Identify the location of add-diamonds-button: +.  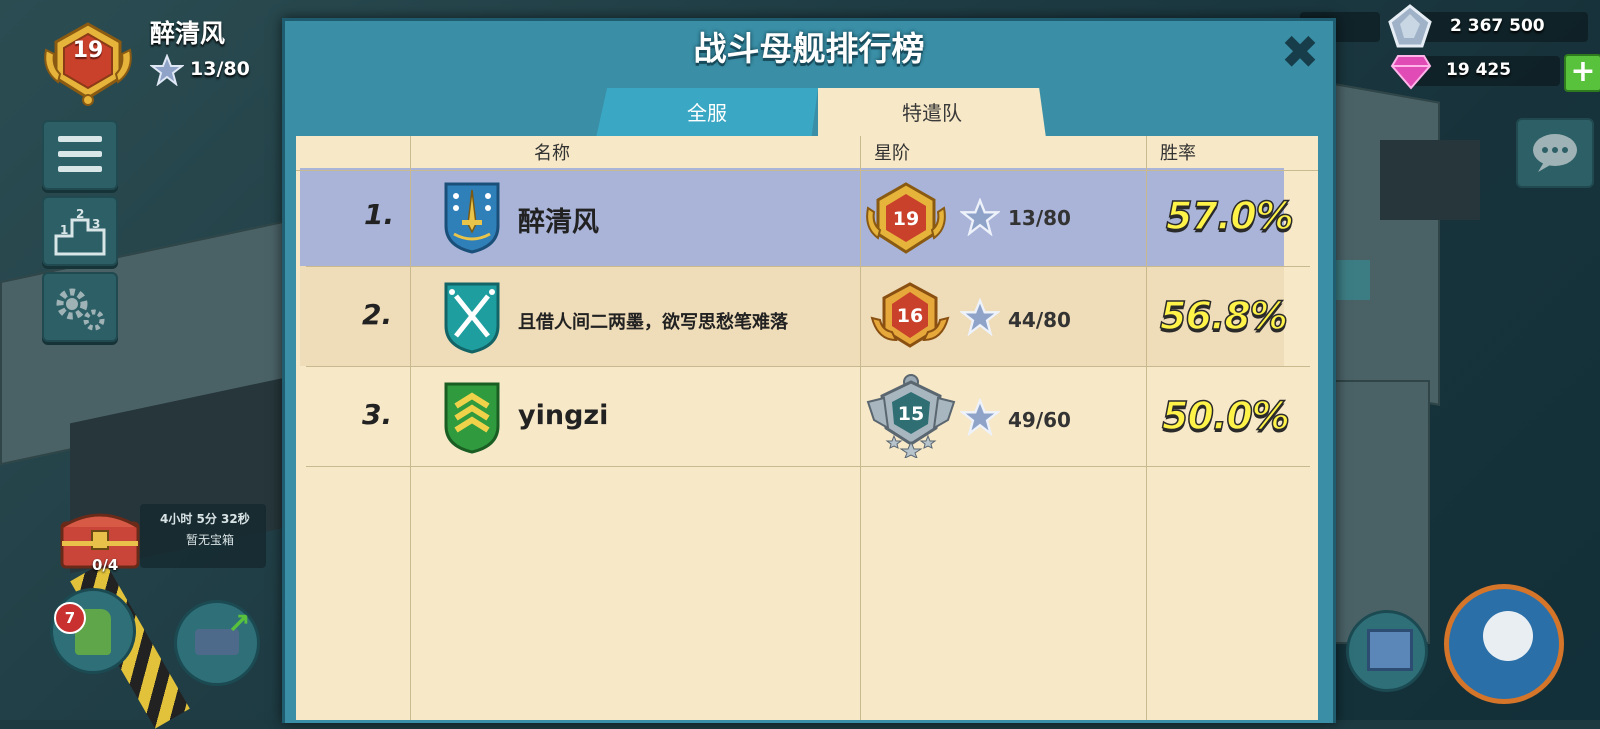
(1582, 73).